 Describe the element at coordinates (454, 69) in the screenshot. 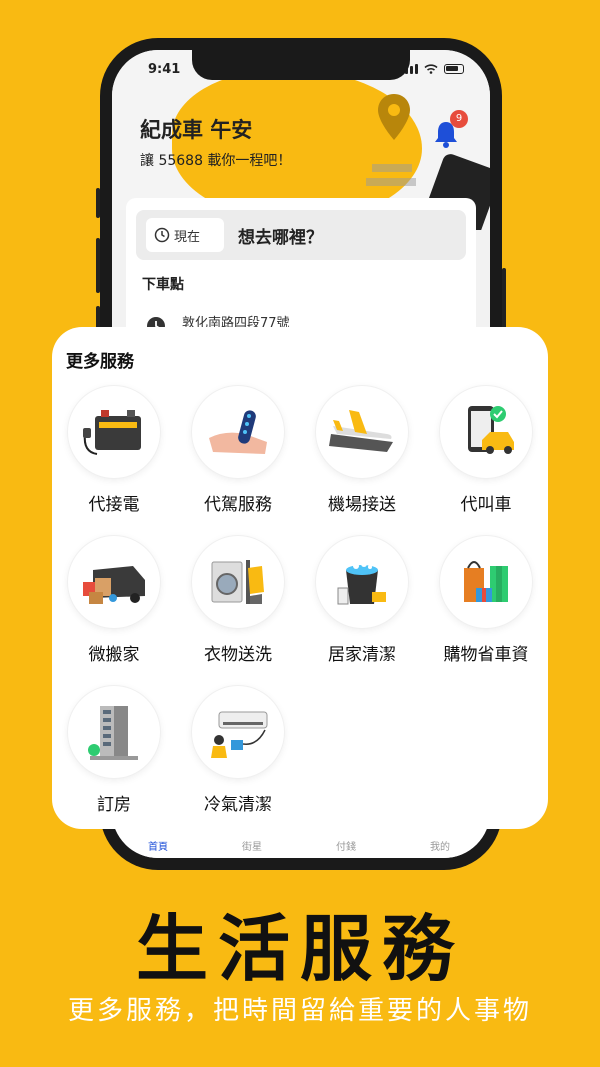

I see `battery-icon` at that location.